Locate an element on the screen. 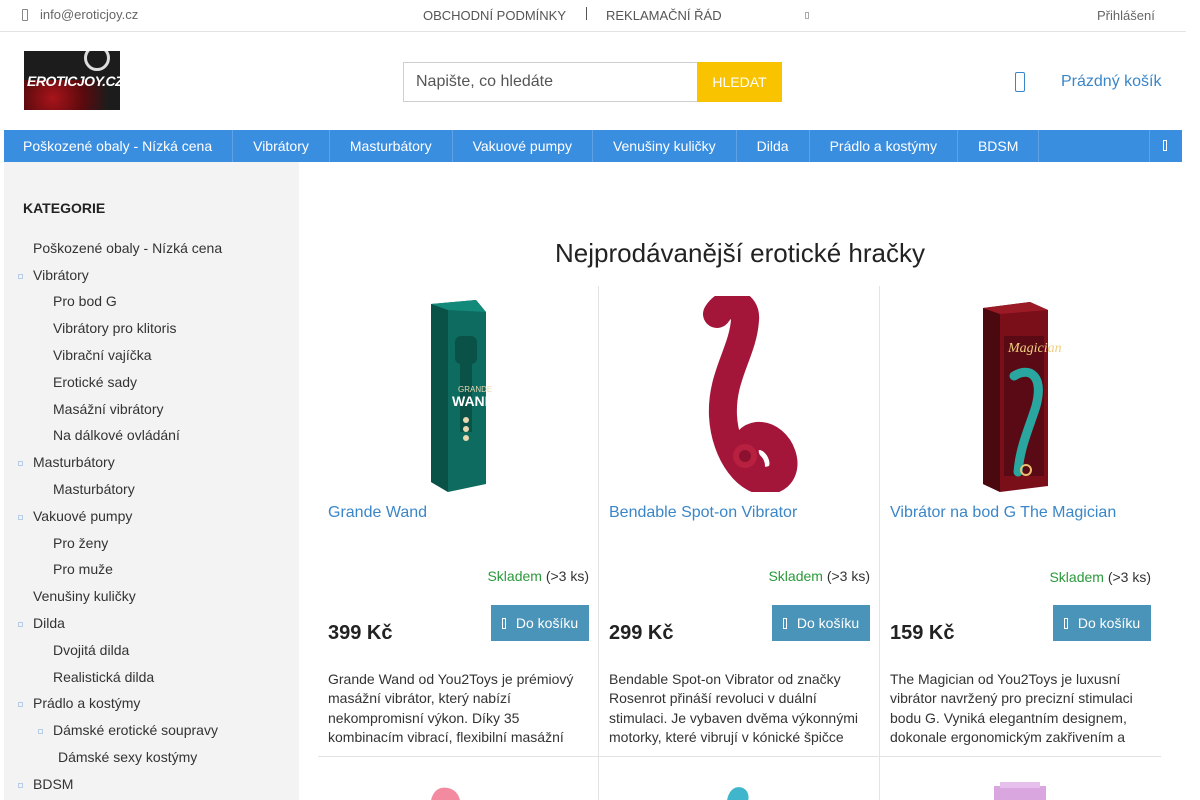 The height and width of the screenshot is (800, 1200). logo: EROTICJOY.CZ is located at coordinates (72, 80).